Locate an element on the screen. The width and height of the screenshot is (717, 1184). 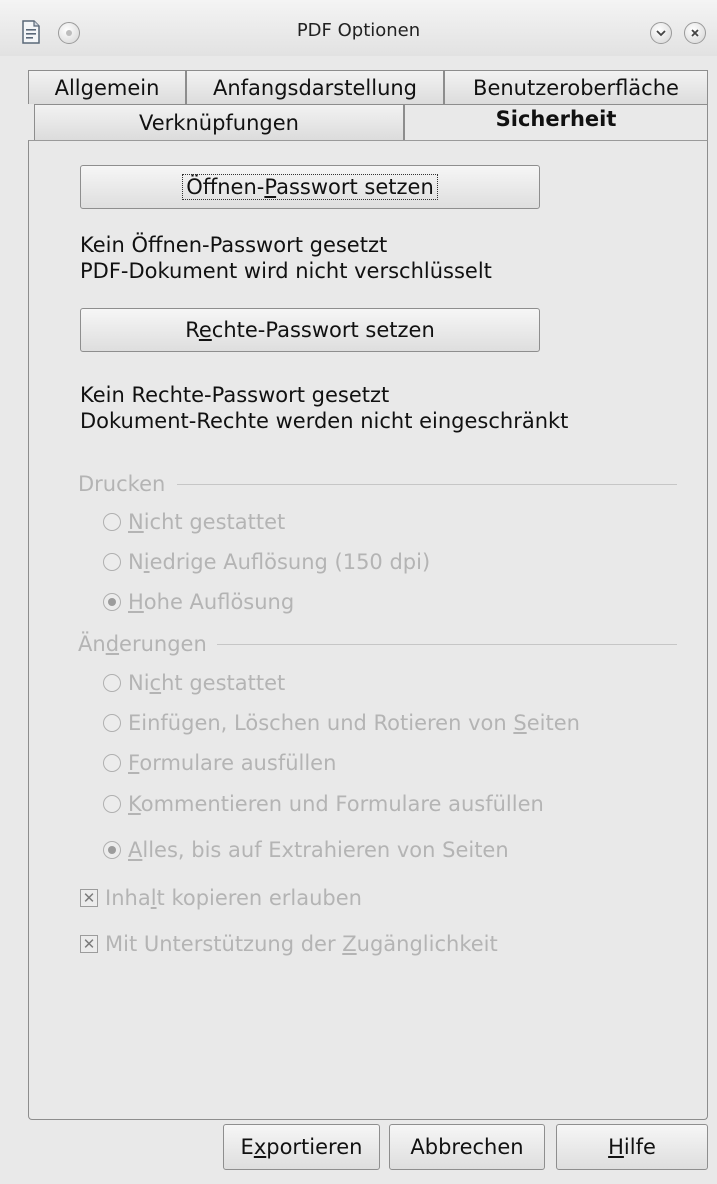
chevron-down-icon is located at coordinates (661, 33).